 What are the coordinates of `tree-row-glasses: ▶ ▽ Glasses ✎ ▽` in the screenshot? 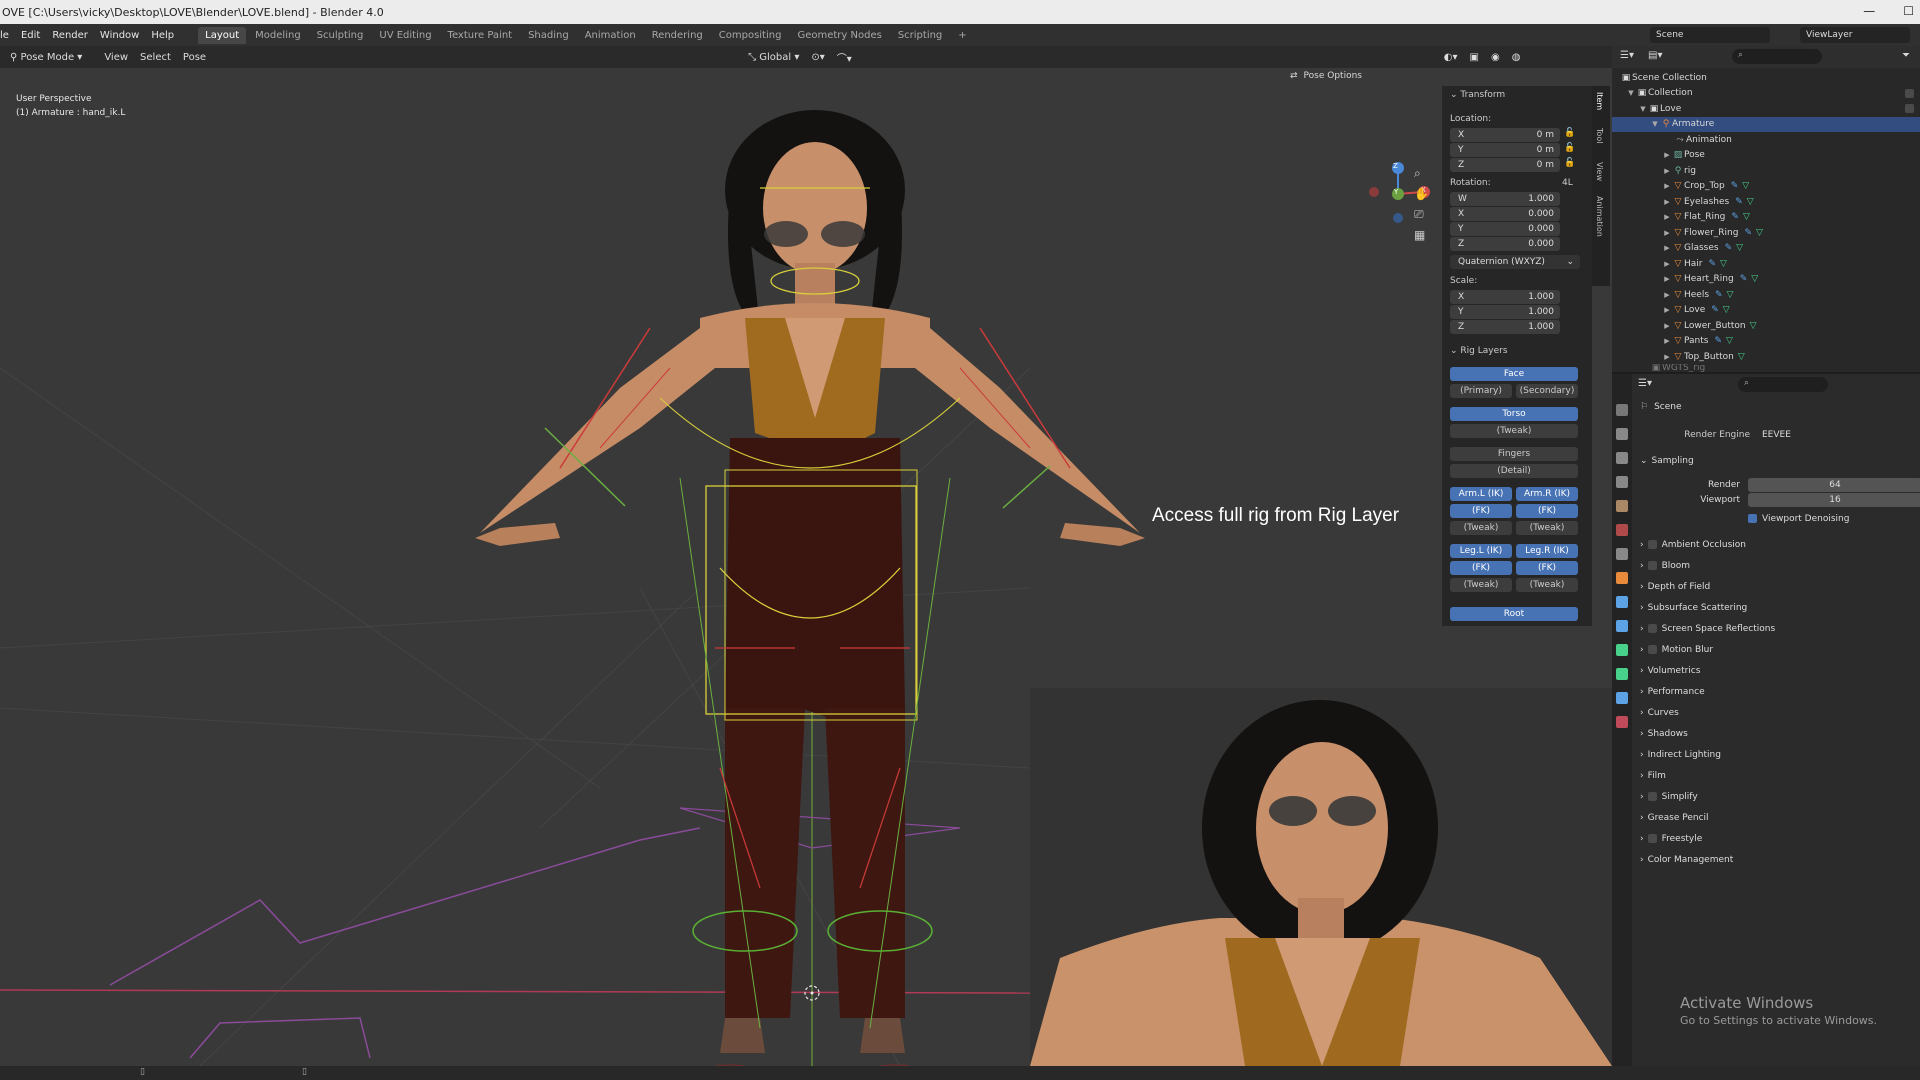 It's located at (1766, 249).